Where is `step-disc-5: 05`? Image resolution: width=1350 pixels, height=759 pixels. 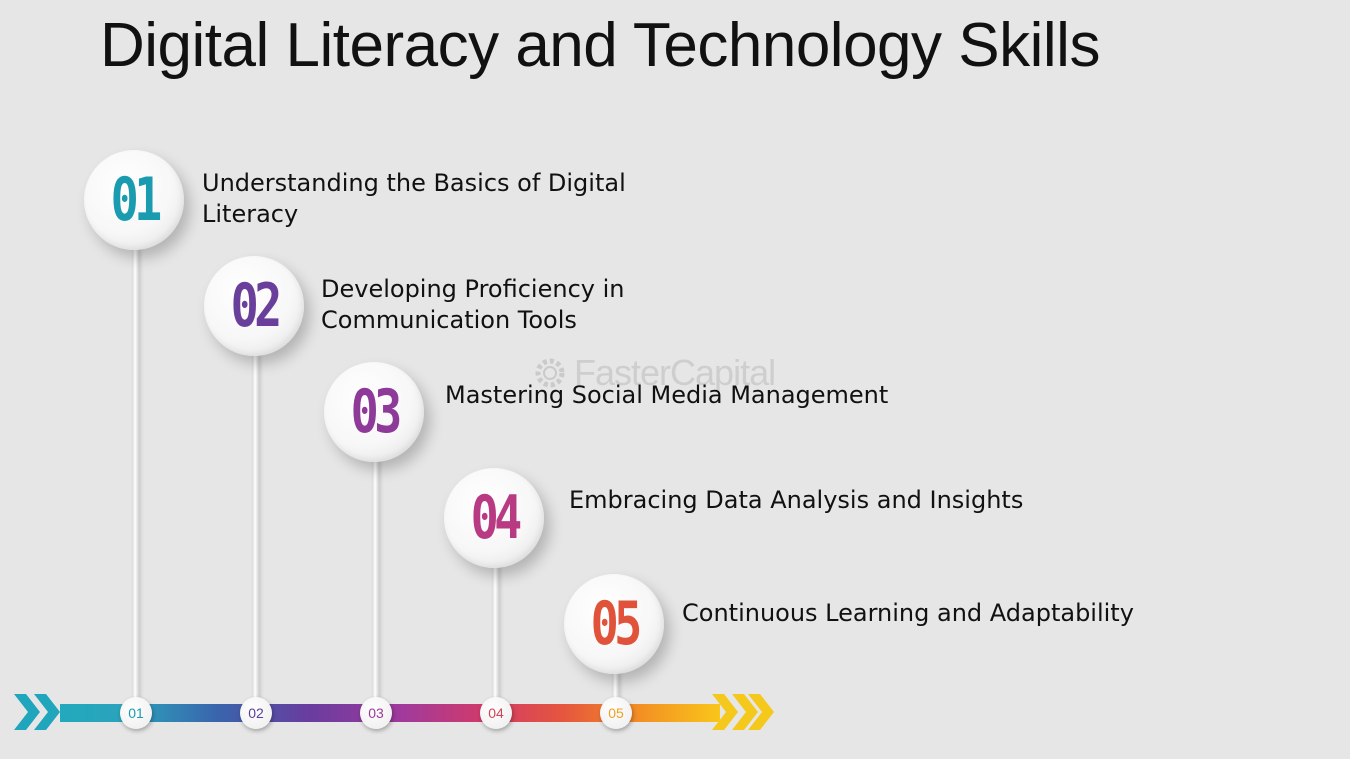
step-disc-5: 05 is located at coordinates (614, 624).